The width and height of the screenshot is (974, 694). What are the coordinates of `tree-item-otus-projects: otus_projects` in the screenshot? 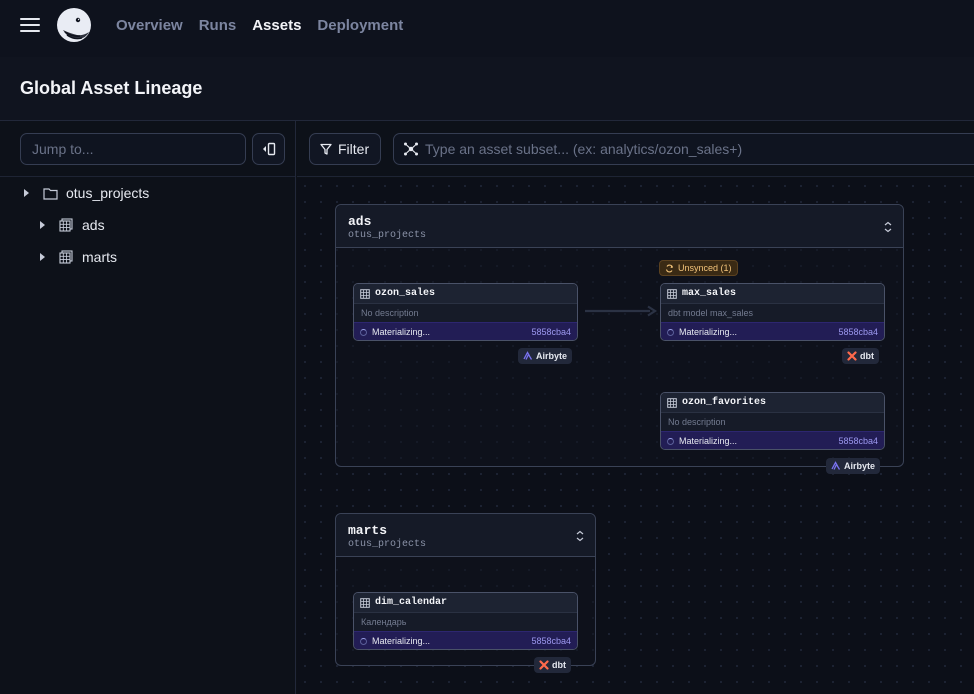 It's located at (86, 193).